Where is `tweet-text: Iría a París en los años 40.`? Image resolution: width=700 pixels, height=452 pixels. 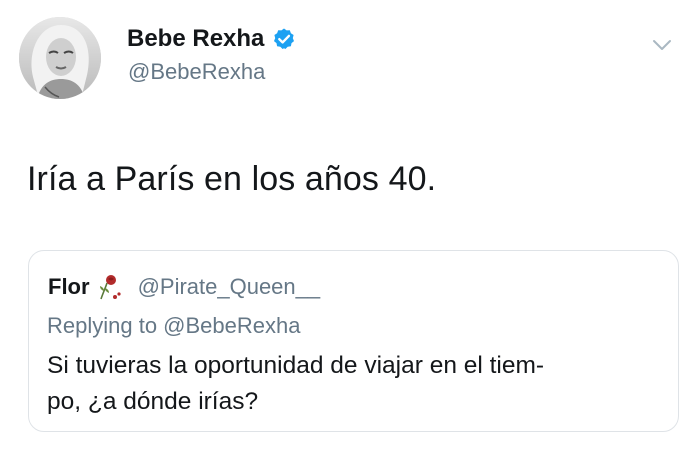
tweet-text: Iría a París en los años 40. is located at coordinates (232, 179).